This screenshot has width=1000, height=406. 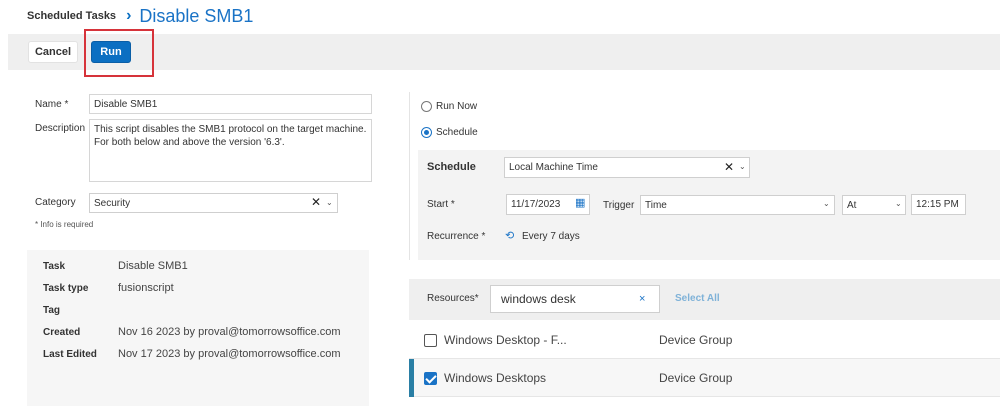 What do you see at coordinates (453, 298) in the screenshot?
I see `resources-label: Resources*` at bounding box center [453, 298].